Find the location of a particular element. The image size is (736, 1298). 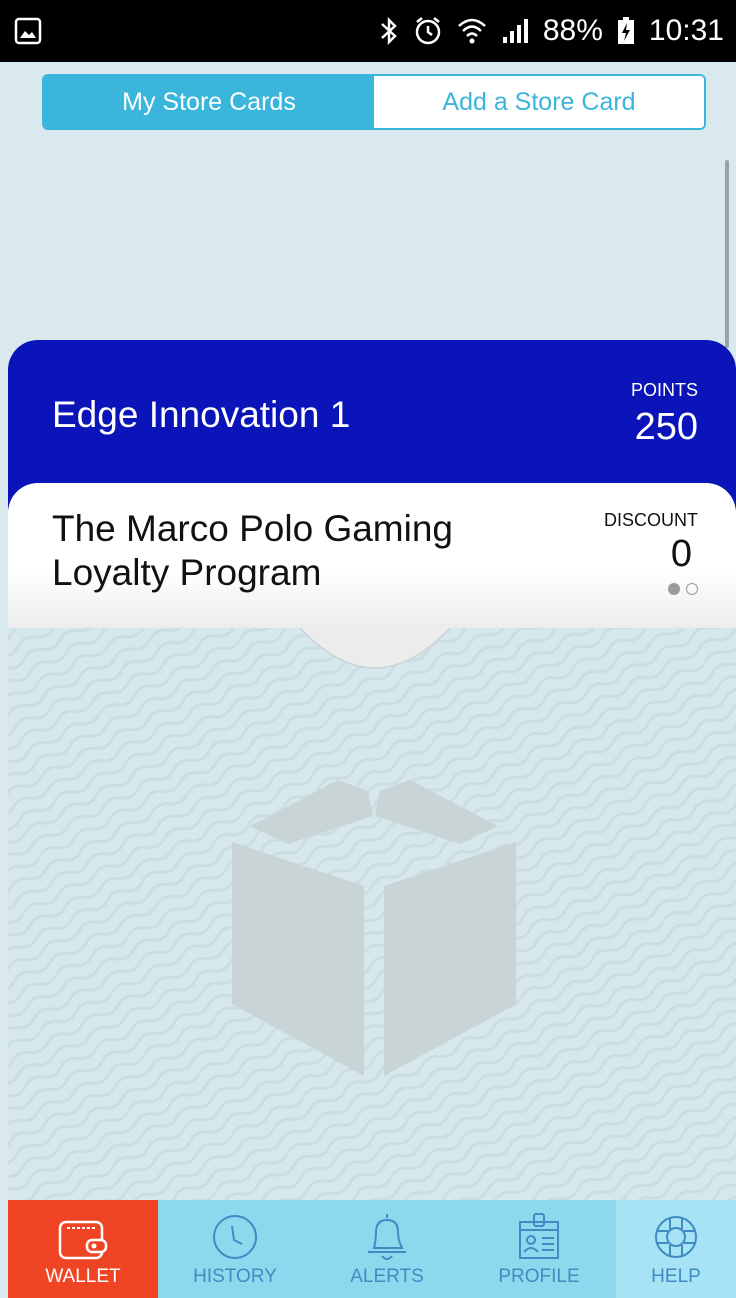

points-label: POINTS is located at coordinates (664, 390).